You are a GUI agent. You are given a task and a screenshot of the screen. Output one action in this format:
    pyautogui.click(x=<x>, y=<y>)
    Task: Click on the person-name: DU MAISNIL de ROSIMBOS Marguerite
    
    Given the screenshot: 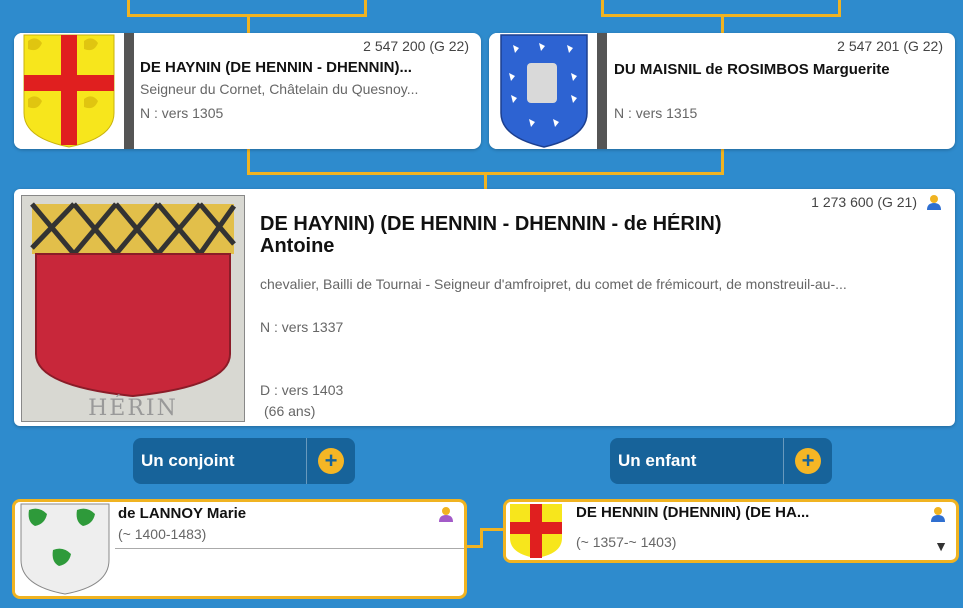 What is the action you would take?
    pyautogui.click(x=752, y=69)
    